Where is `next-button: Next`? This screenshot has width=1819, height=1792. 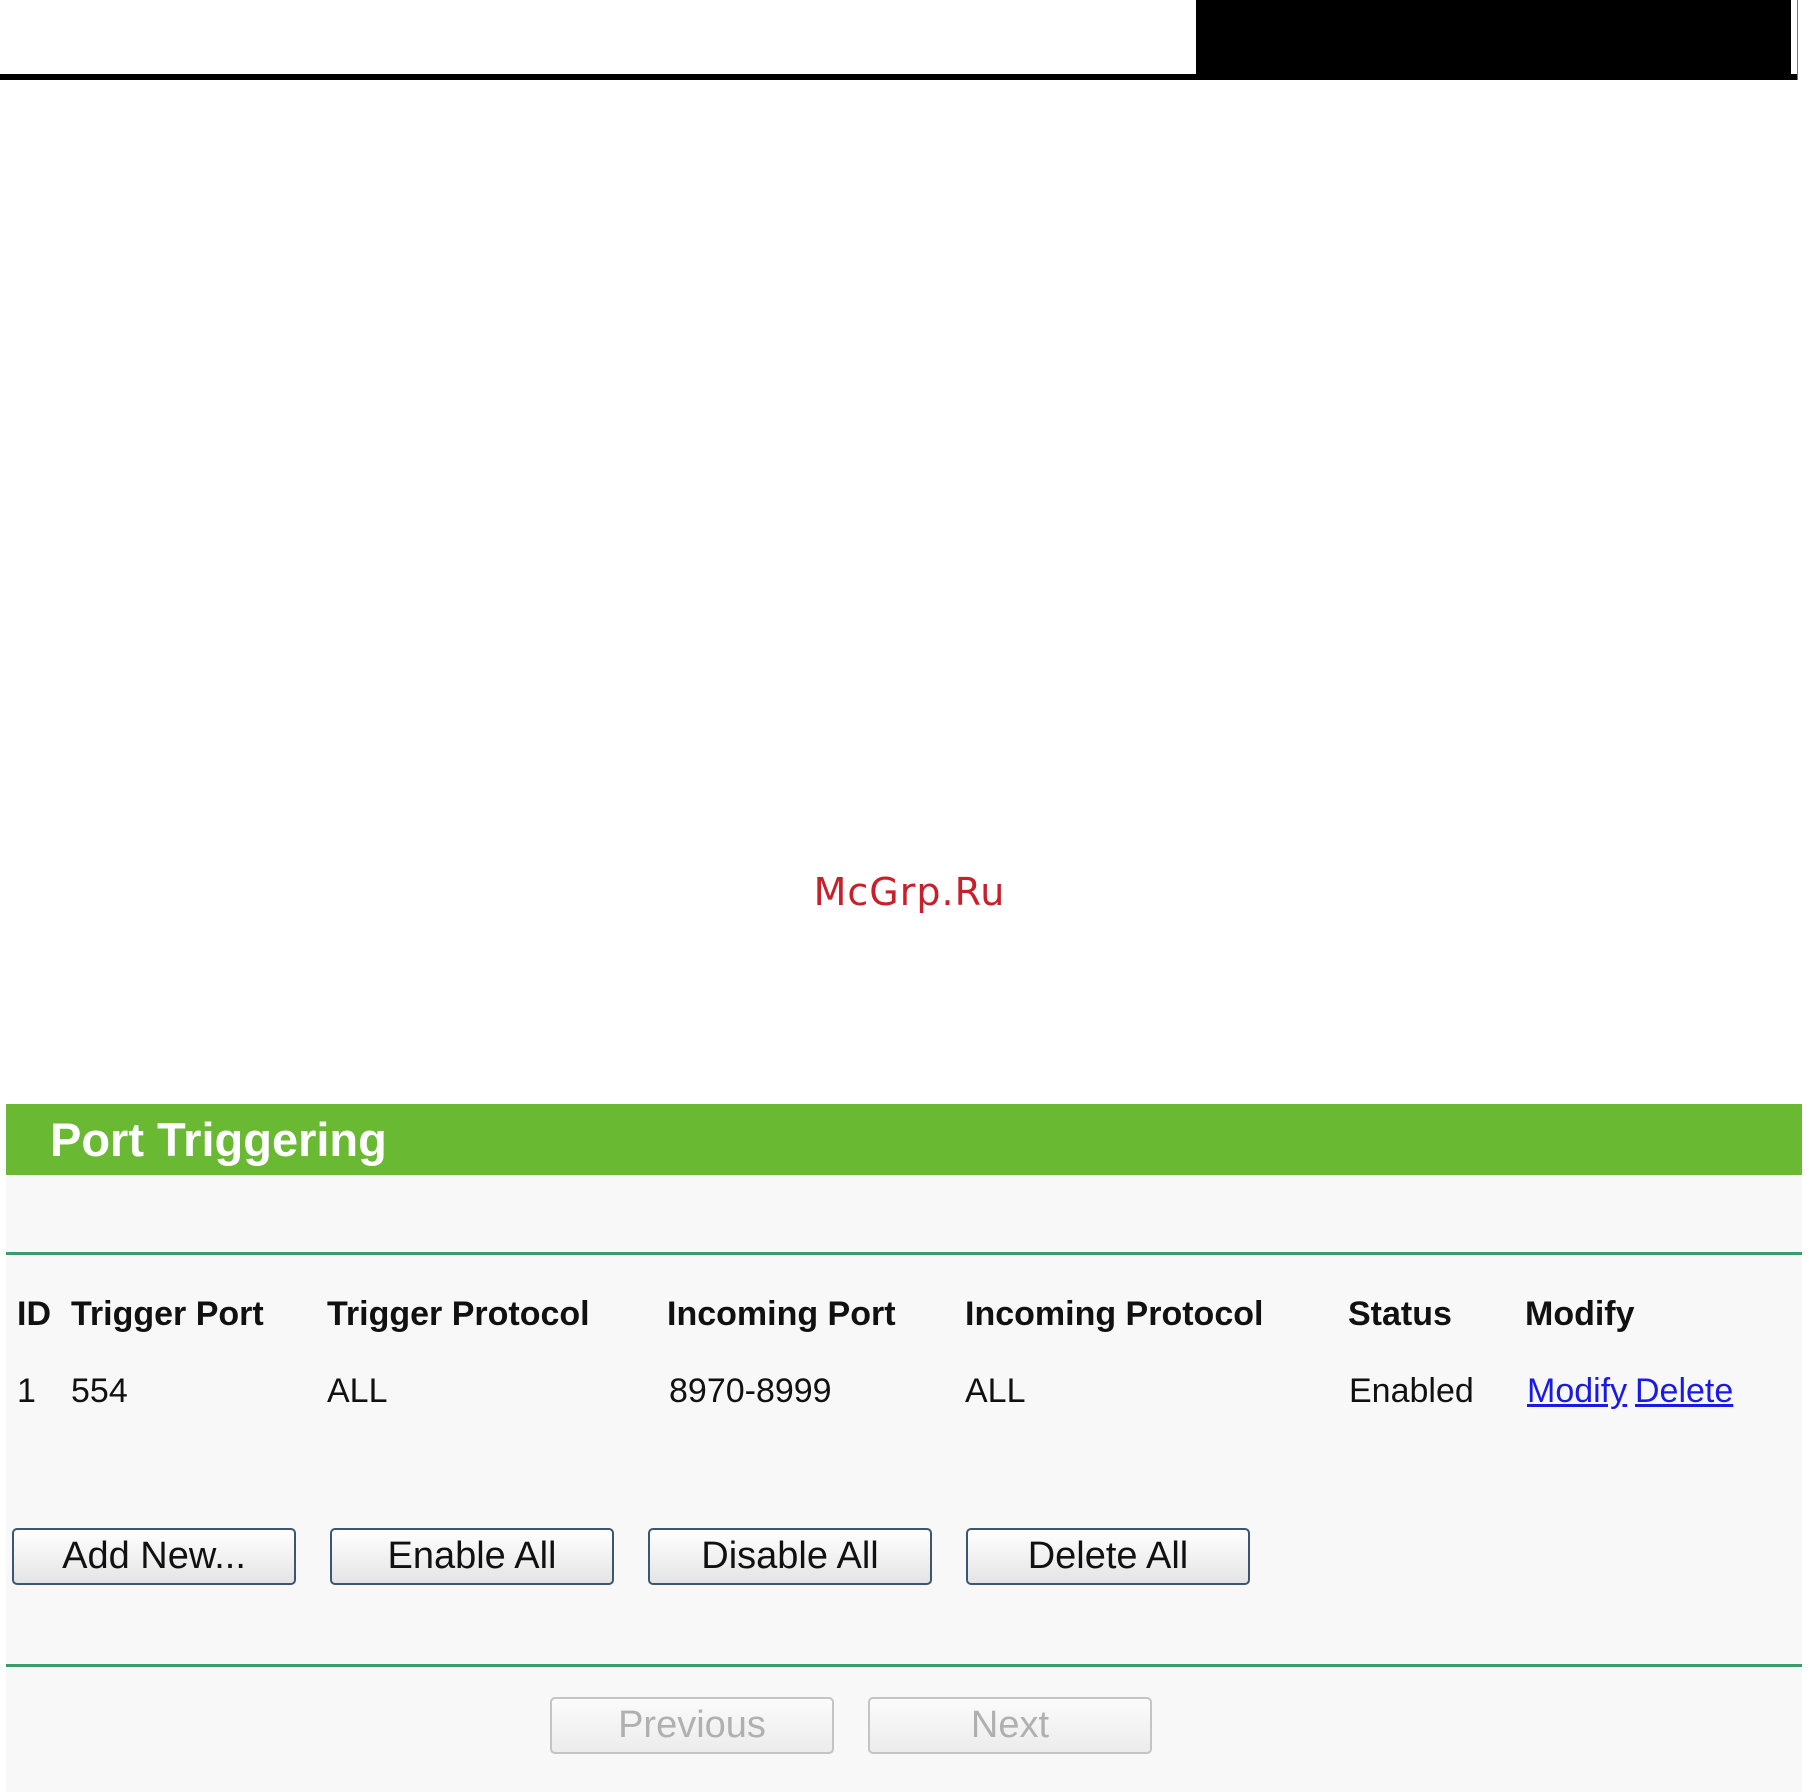
next-button: Next is located at coordinates (1010, 1725).